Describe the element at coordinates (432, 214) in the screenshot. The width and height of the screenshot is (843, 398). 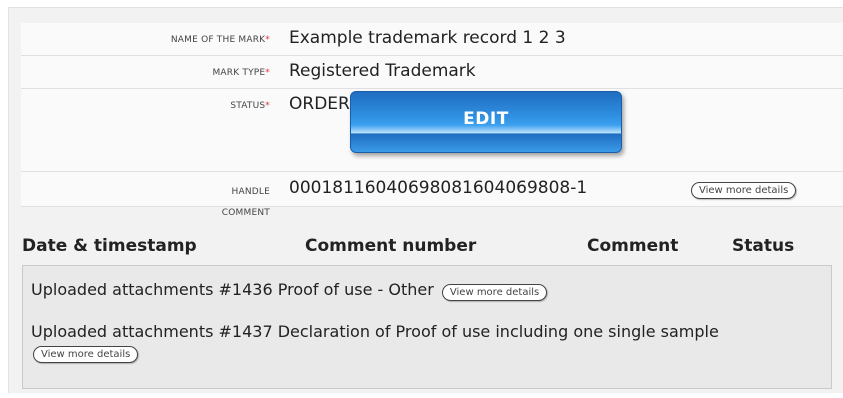
I see `comment-label-row: Comment` at that location.